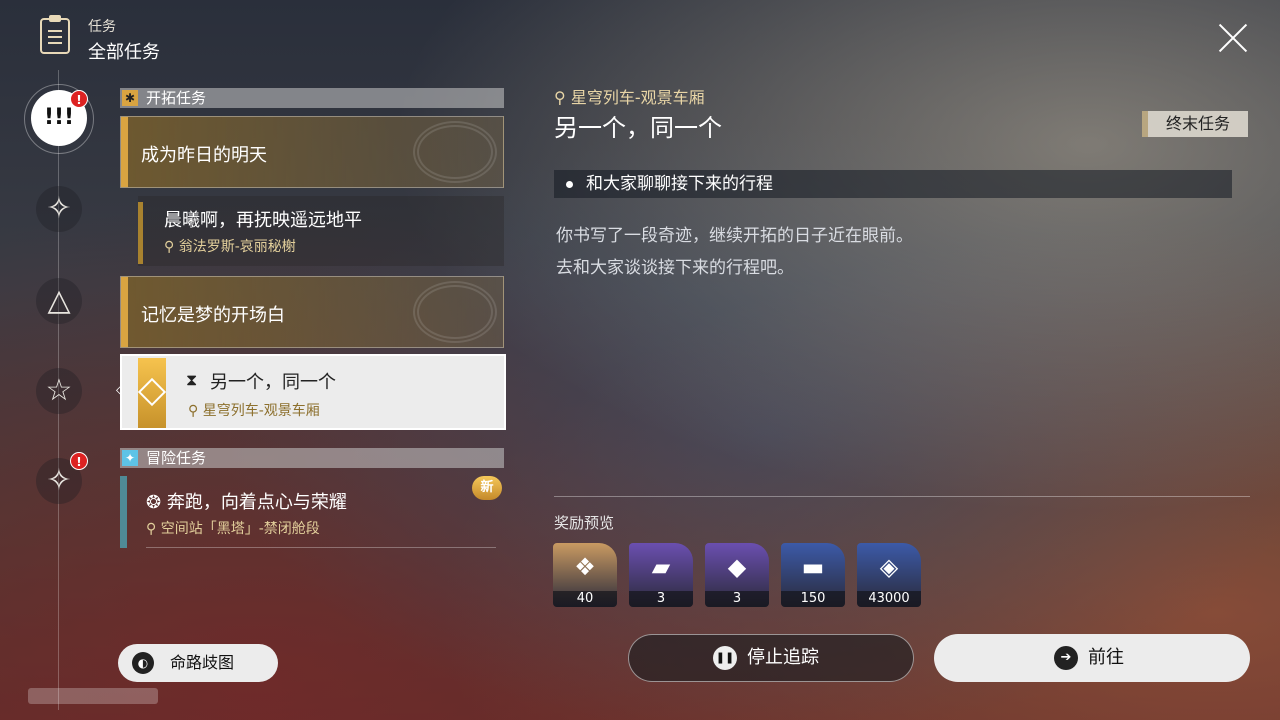  Describe the element at coordinates (204, 155) in the screenshot. I see `quest-title: 成为昨日的明天` at that location.